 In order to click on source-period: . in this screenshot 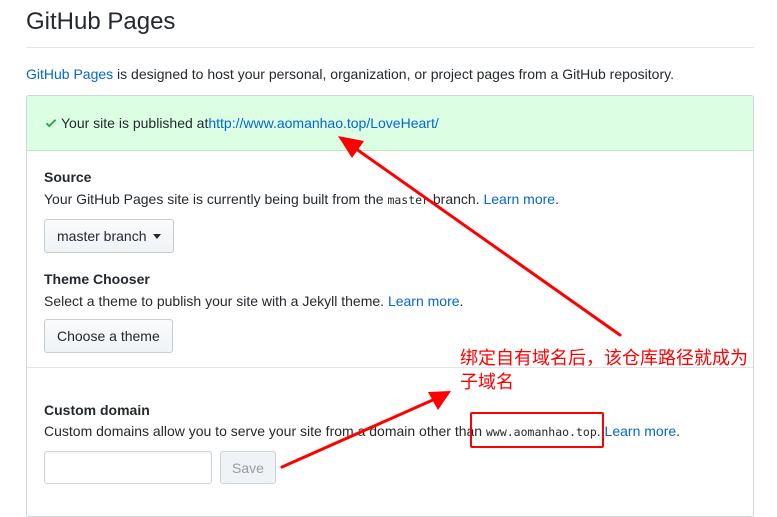, I will do `click(557, 199)`.